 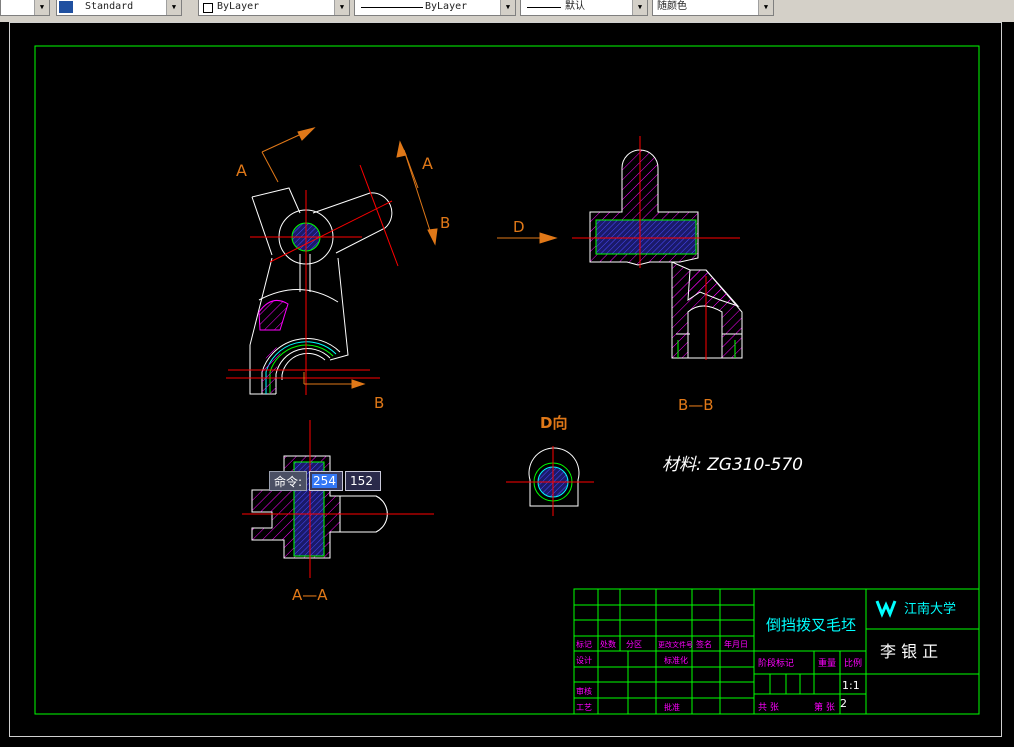 I want to click on title-process: 工艺, so click(x=584, y=707).